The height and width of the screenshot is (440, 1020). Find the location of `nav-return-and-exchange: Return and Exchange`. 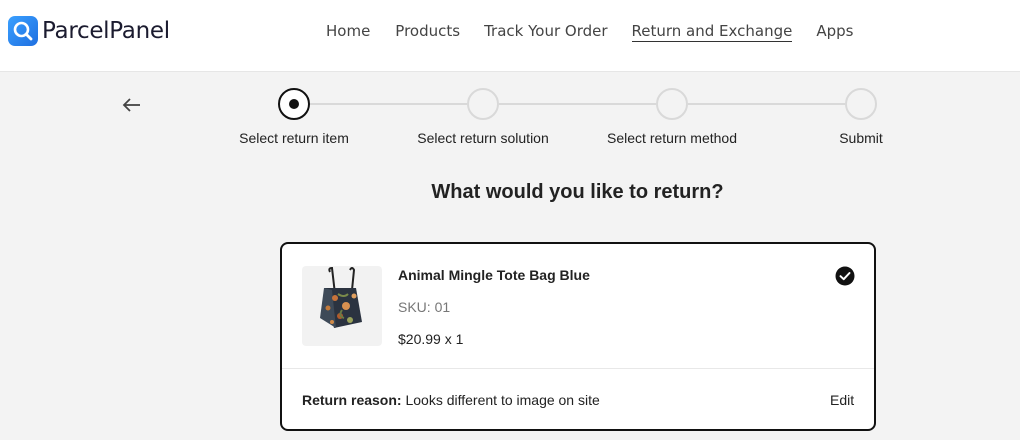

nav-return-and-exchange: Return and Exchange is located at coordinates (712, 32).